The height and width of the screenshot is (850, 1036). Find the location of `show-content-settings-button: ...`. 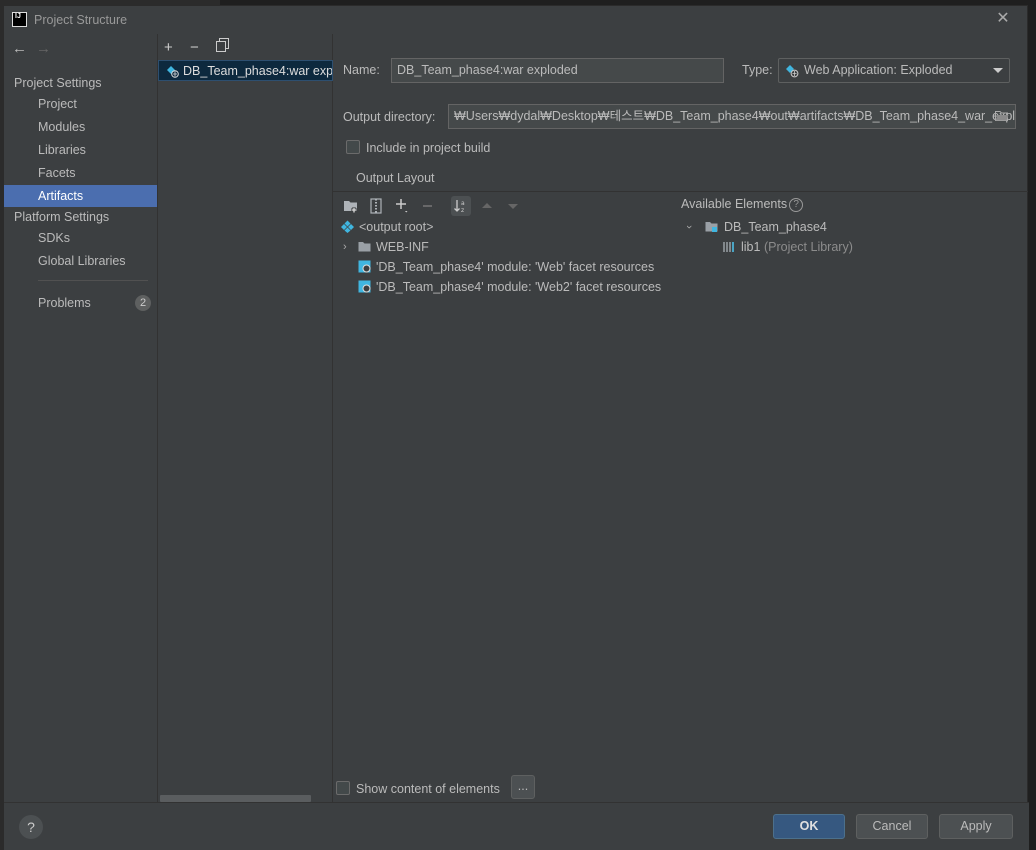

show-content-settings-button: ... is located at coordinates (523, 787).